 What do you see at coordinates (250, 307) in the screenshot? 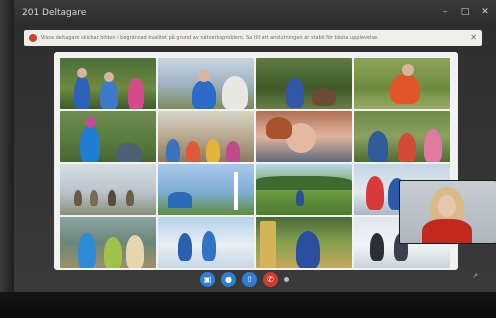
I see `monitor-logo` at bounding box center [250, 307].